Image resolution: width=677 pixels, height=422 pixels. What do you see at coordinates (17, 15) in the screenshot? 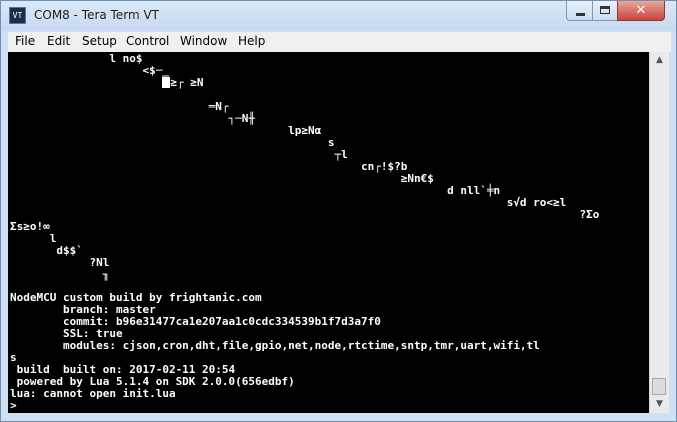
I see `tera-term-app-icon: VT` at bounding box center [17, 15].